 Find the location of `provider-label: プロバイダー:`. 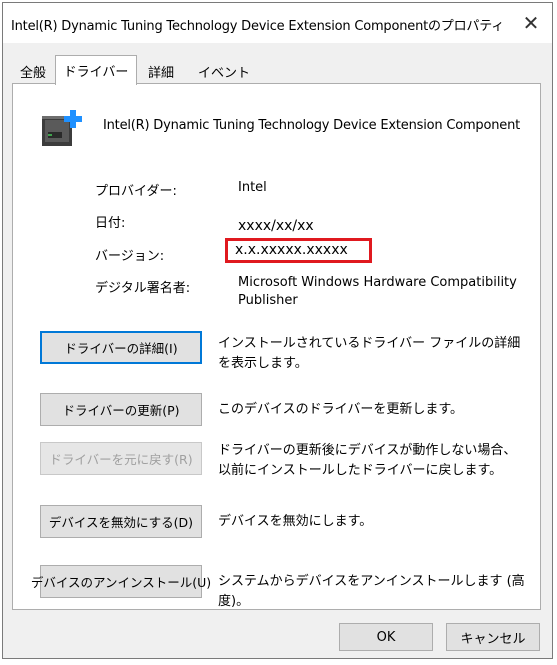

provider-label: プロバイダー: is located at coordinates (136, 191).